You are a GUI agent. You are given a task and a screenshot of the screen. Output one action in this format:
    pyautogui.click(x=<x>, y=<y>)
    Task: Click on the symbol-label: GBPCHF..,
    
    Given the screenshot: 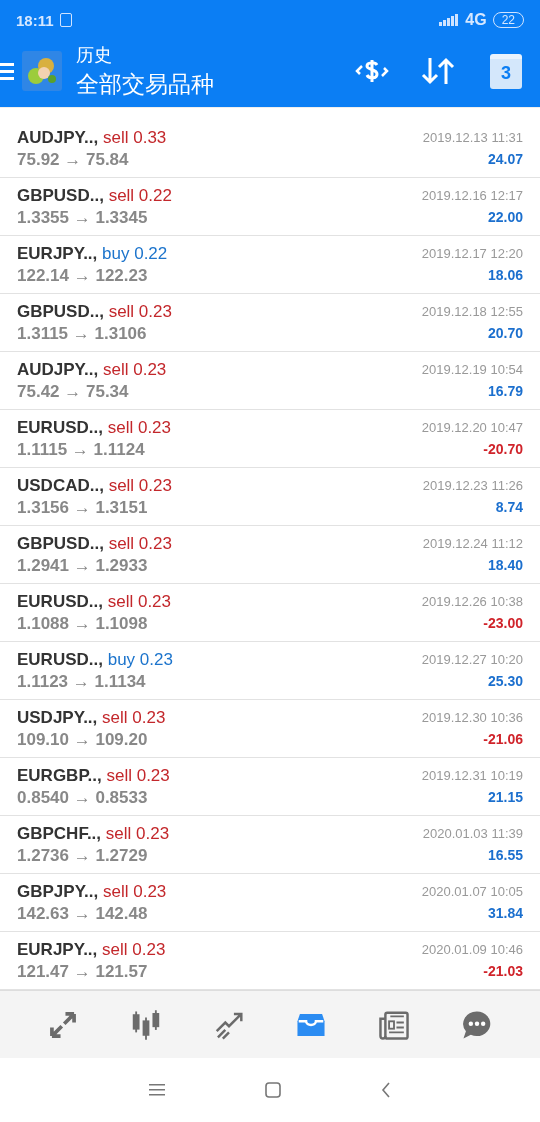 What is the action you would take?
    pyautogui.click(x=59, y=833)
    